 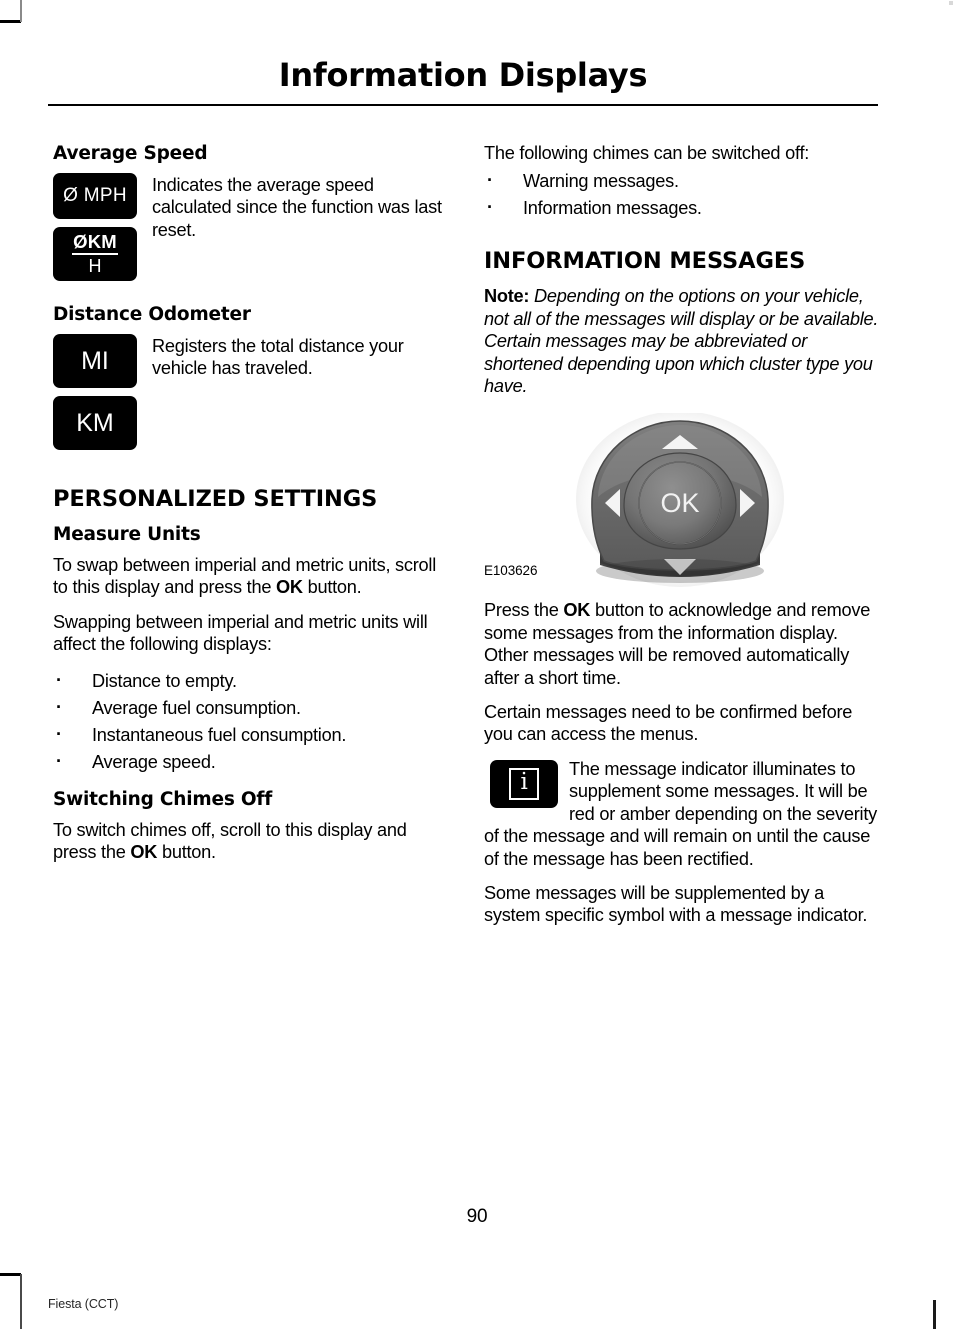 I want to click on avg-speed-kmh-denominator: H, so click(x=95, y=265).